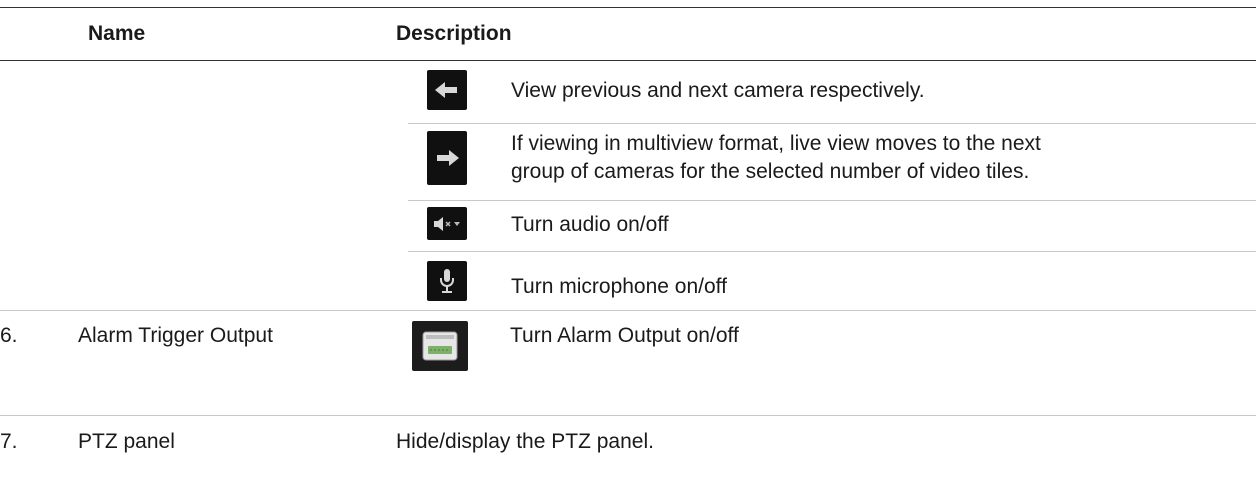 The image size is (1256, 477). Describe the element at coordinates (447, 281) in the screenshot. I see `microphone-icon` at that location.